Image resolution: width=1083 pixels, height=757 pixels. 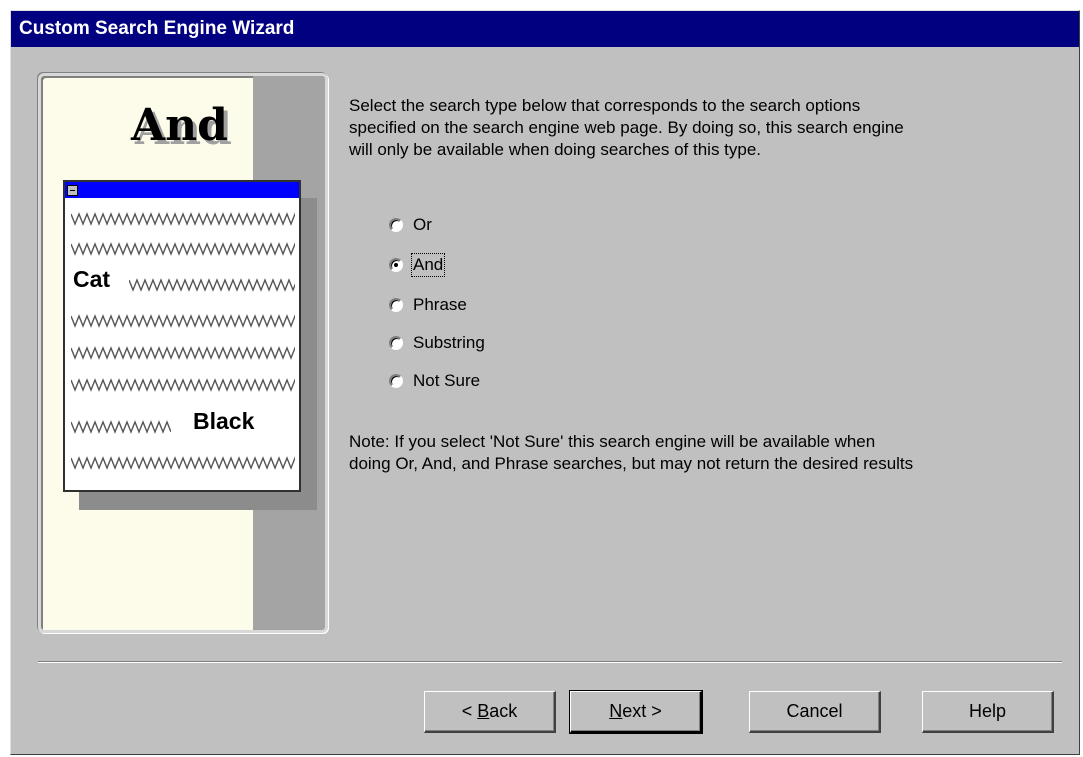 I want to click on help-button: Help, so click(x=988, y=712).